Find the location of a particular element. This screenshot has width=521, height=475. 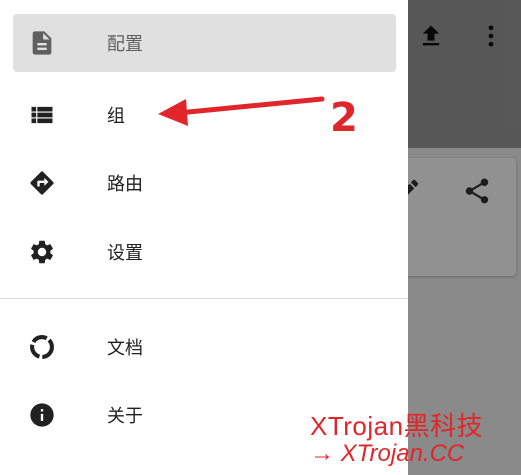

watermark-url: → XTrojan.CC is located at coordinates (387, 453).